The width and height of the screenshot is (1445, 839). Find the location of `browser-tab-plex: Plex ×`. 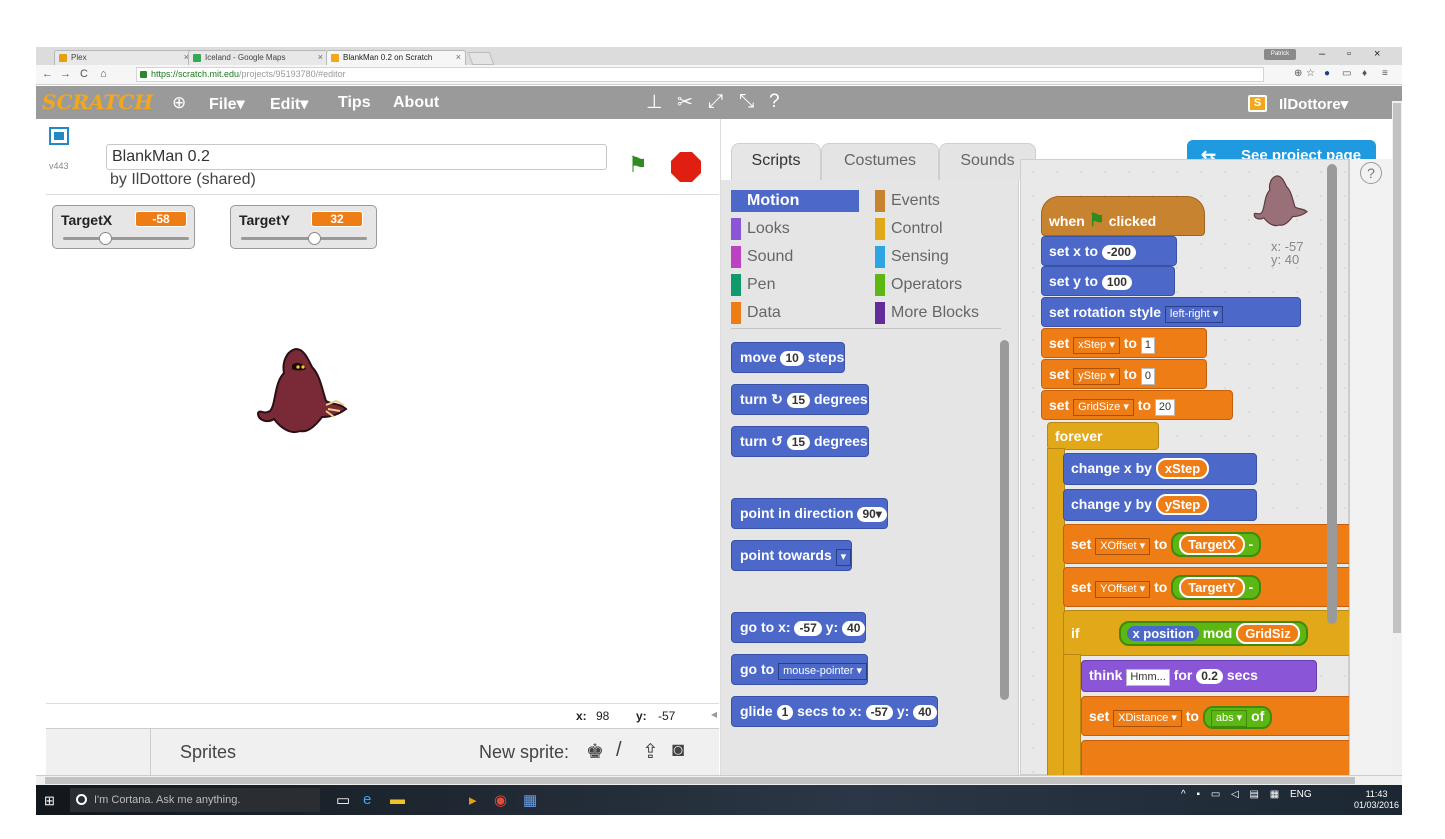

browser-tab-plex: Plex × is located at coordinates (124, 57).